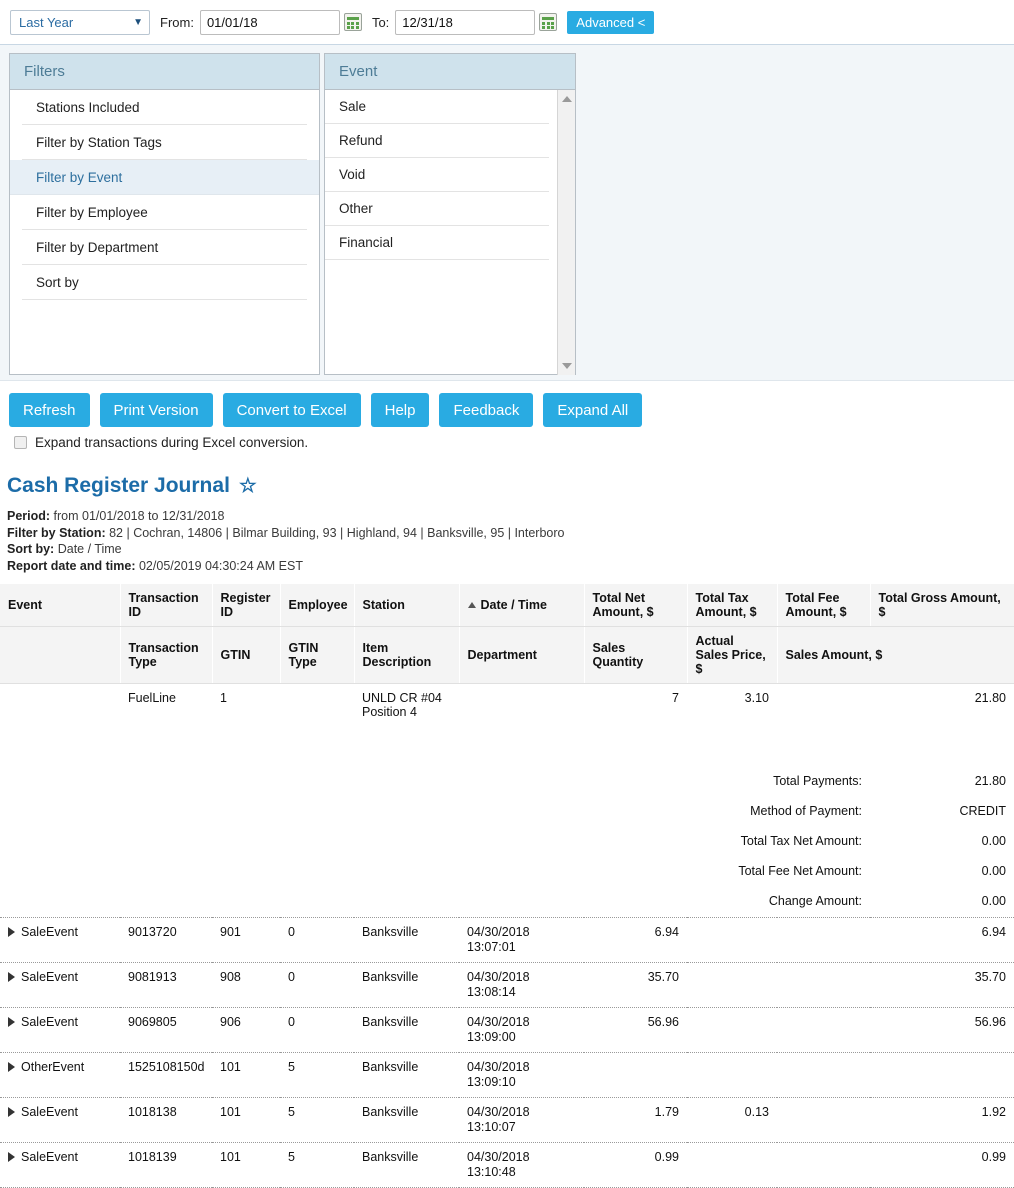 This screenshot has width=1014, height=1188. What do you see at coordinates (437, 243) in the screenshot?
I see `event-option-financial: Financial` at bounding box center [437, 243].